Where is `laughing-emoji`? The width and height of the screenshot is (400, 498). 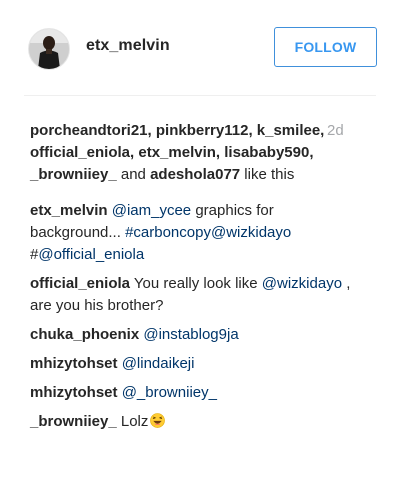 laughing-emoji is located at coordinates (158, 420).